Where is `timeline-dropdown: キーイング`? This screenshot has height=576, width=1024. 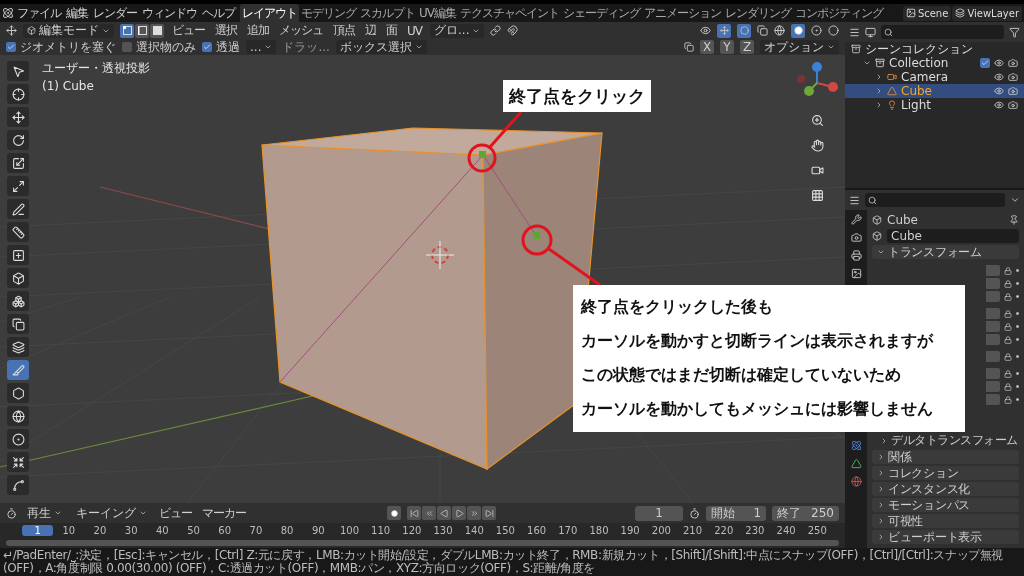 timeline-dropdown: キーイング is located at coordinates (111, 513).